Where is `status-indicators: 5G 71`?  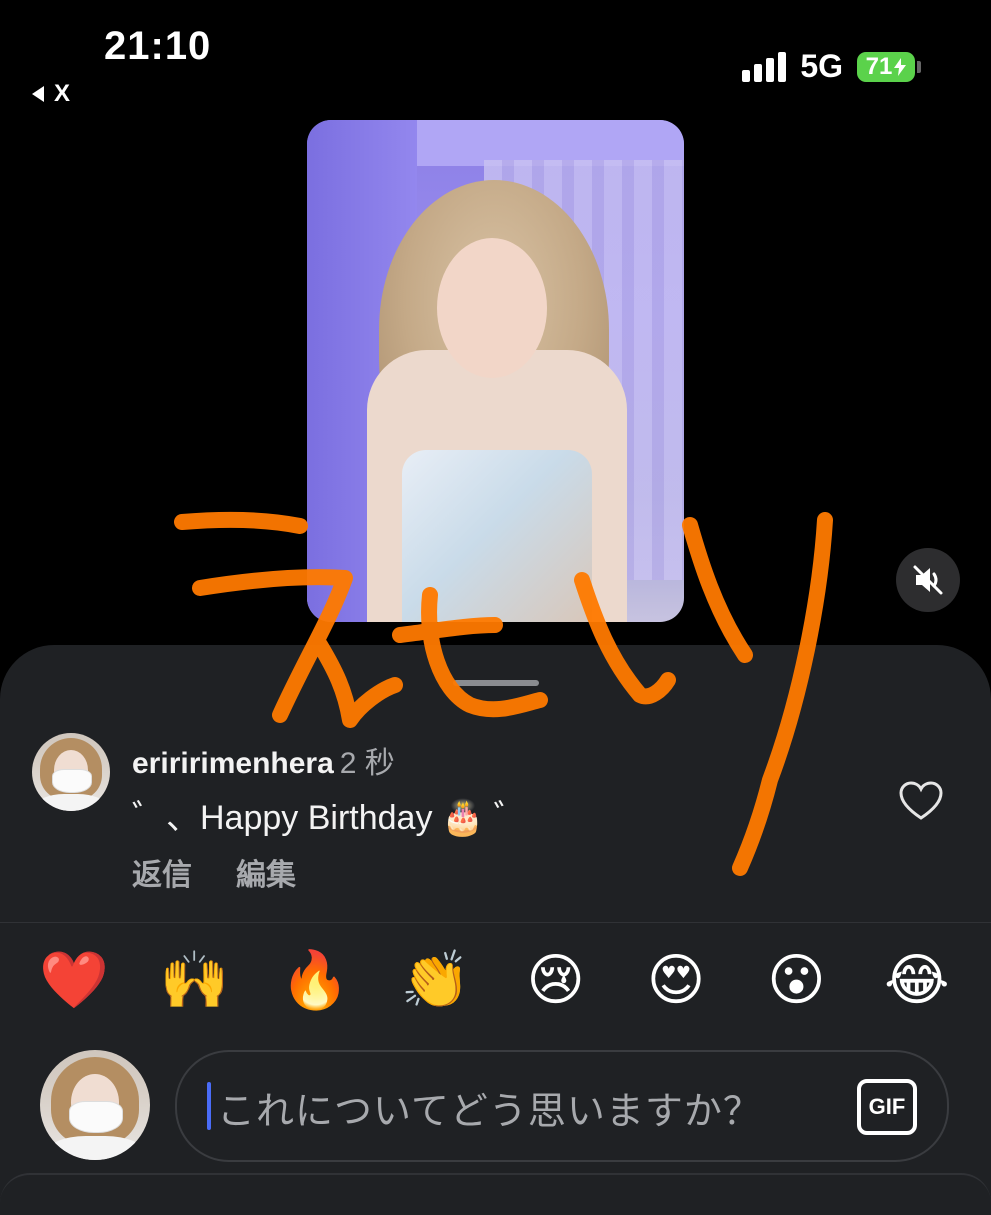 status-indicators: 5G 71 is located at coordinates (831, 66).